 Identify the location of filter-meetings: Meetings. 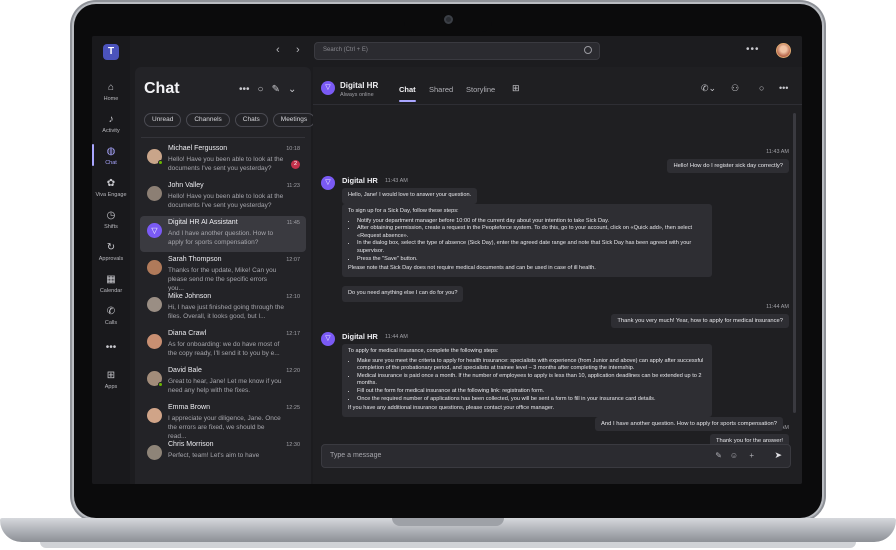
(294, 120).